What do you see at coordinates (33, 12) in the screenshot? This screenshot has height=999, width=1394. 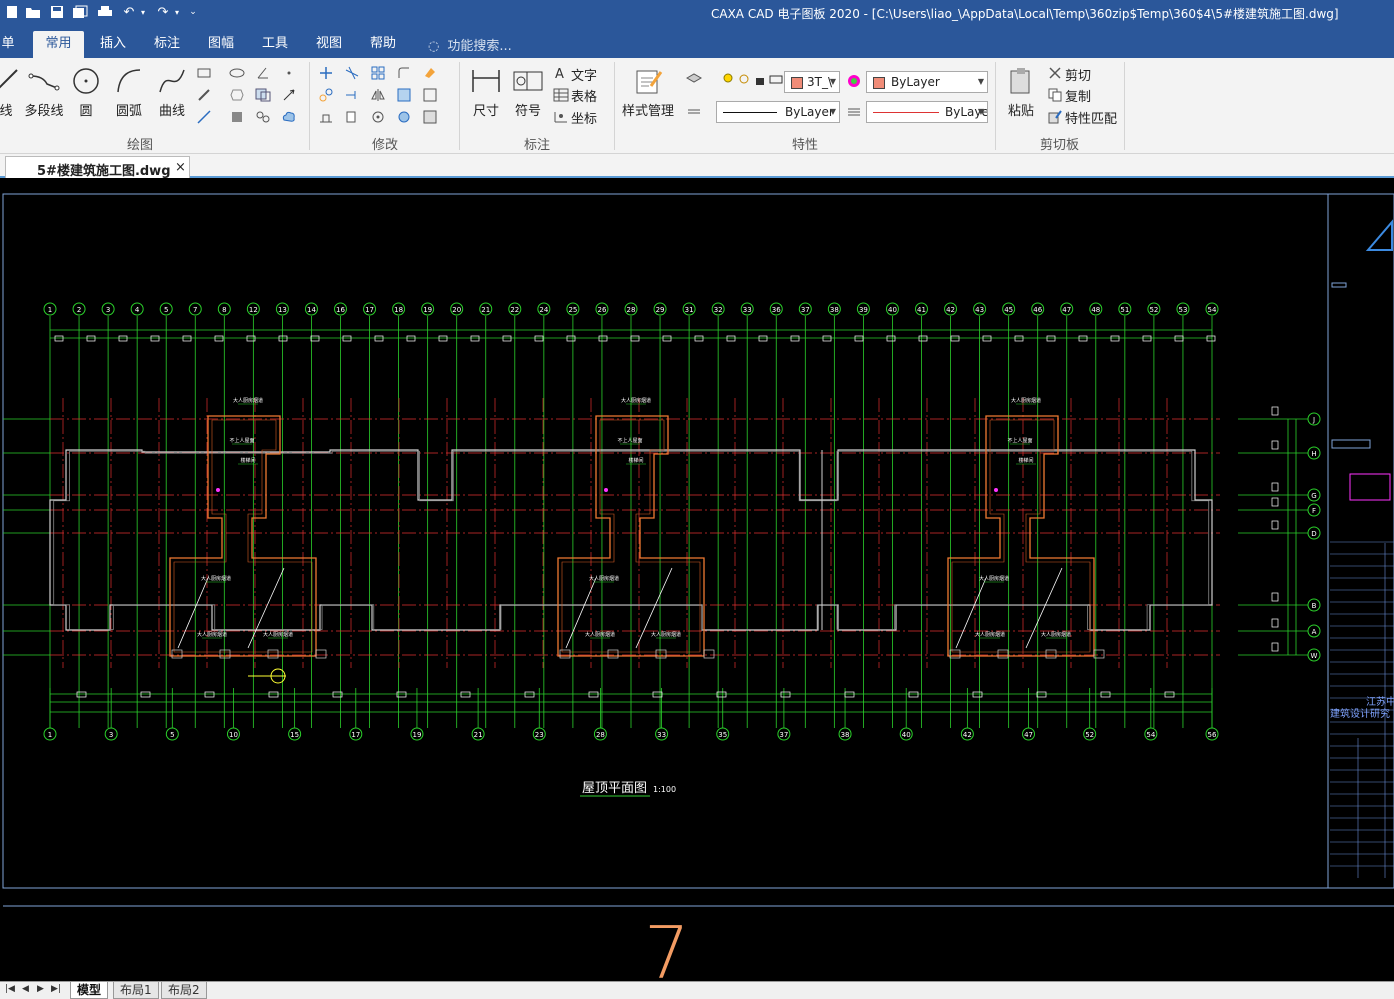 I see `open-folder-icon` at bounding box center [33, 12].